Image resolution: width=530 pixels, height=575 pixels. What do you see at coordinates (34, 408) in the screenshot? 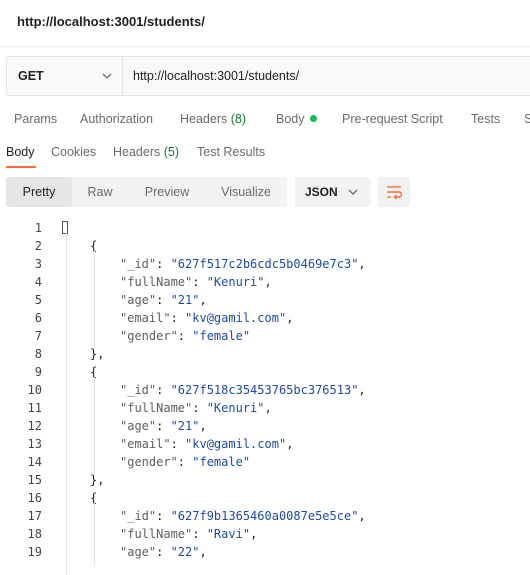
I see `line-number: 11` at bounding box center [34, 408].